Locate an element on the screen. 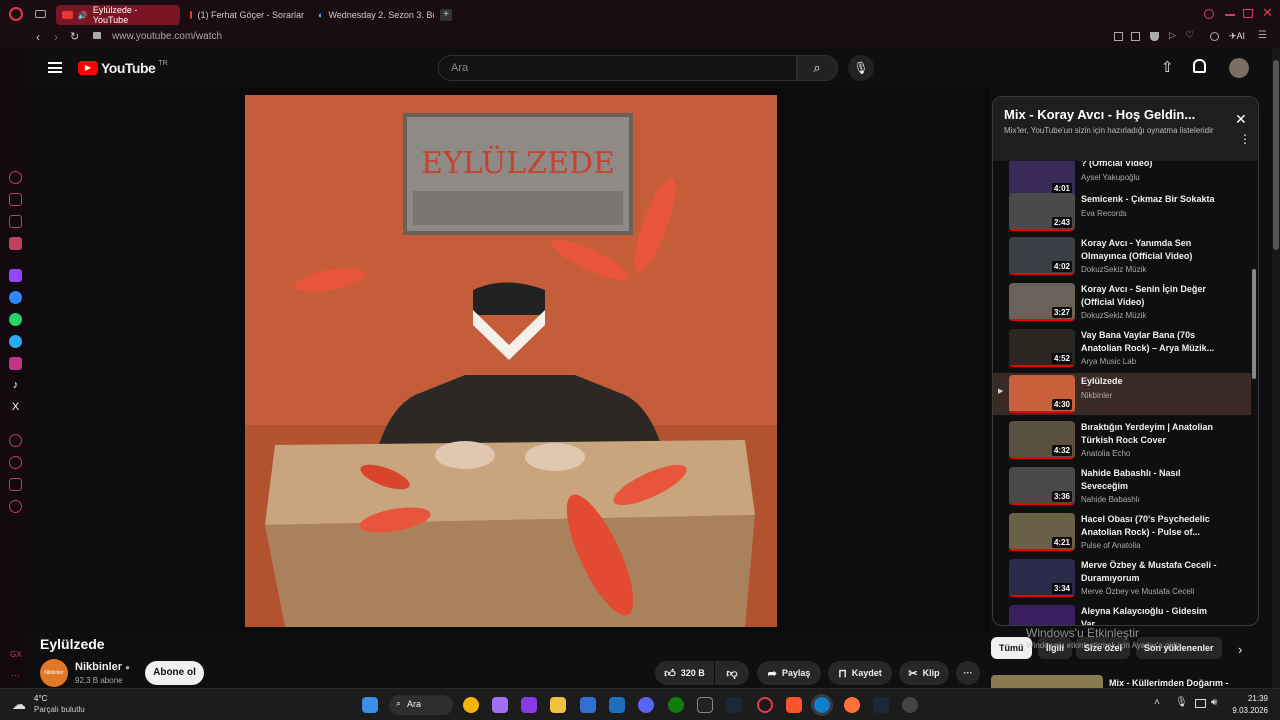  playlist-item-title: Nahide Babashlı - Nasıl Seveceğim is located at coordinates (1151, 480).